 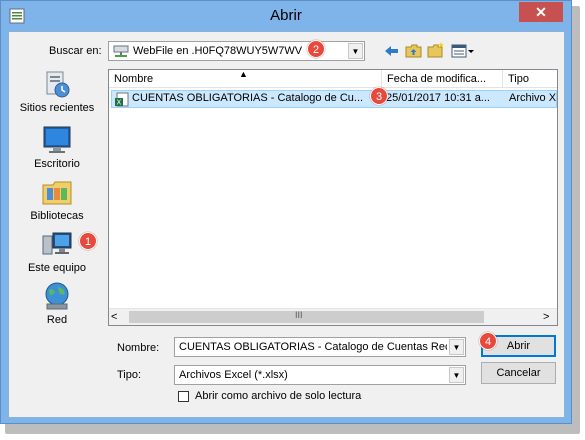 What do you see at coordinates (57, 108) in the screenshot?
I see `place-label: Sitios recientes` at bounding box center [57, 108].